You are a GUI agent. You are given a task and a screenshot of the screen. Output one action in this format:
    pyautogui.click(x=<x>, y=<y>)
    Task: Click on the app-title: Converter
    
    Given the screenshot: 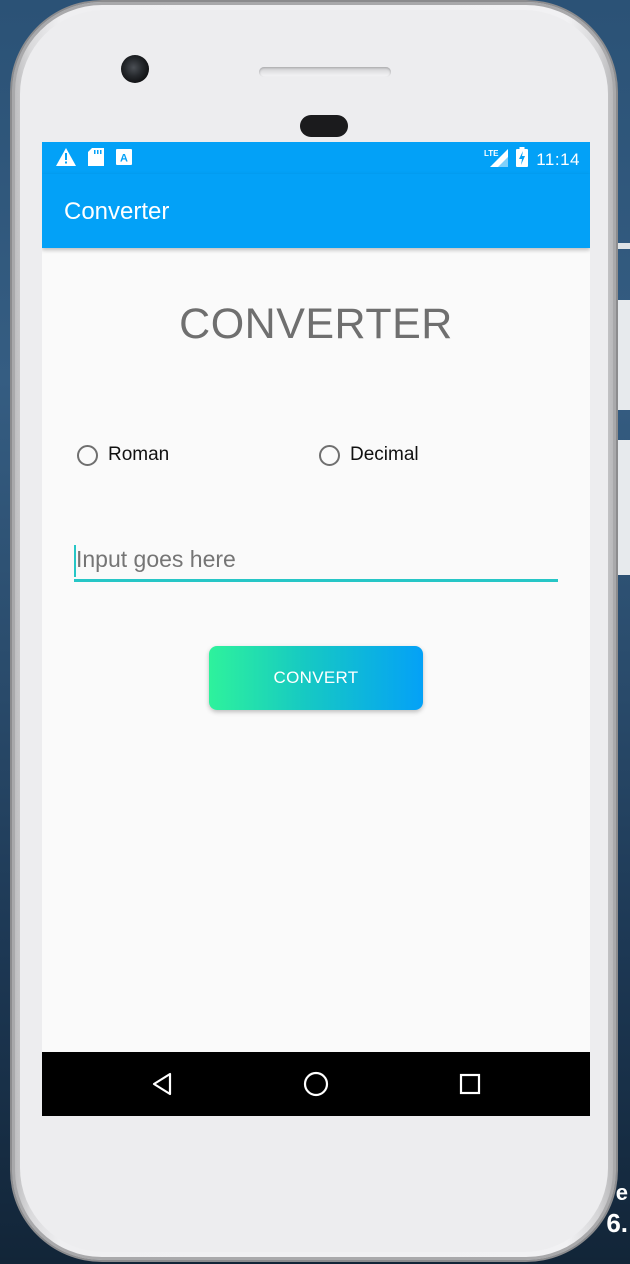 What is the action you would take?
    pyautogui.click(x=117, y=211)
    